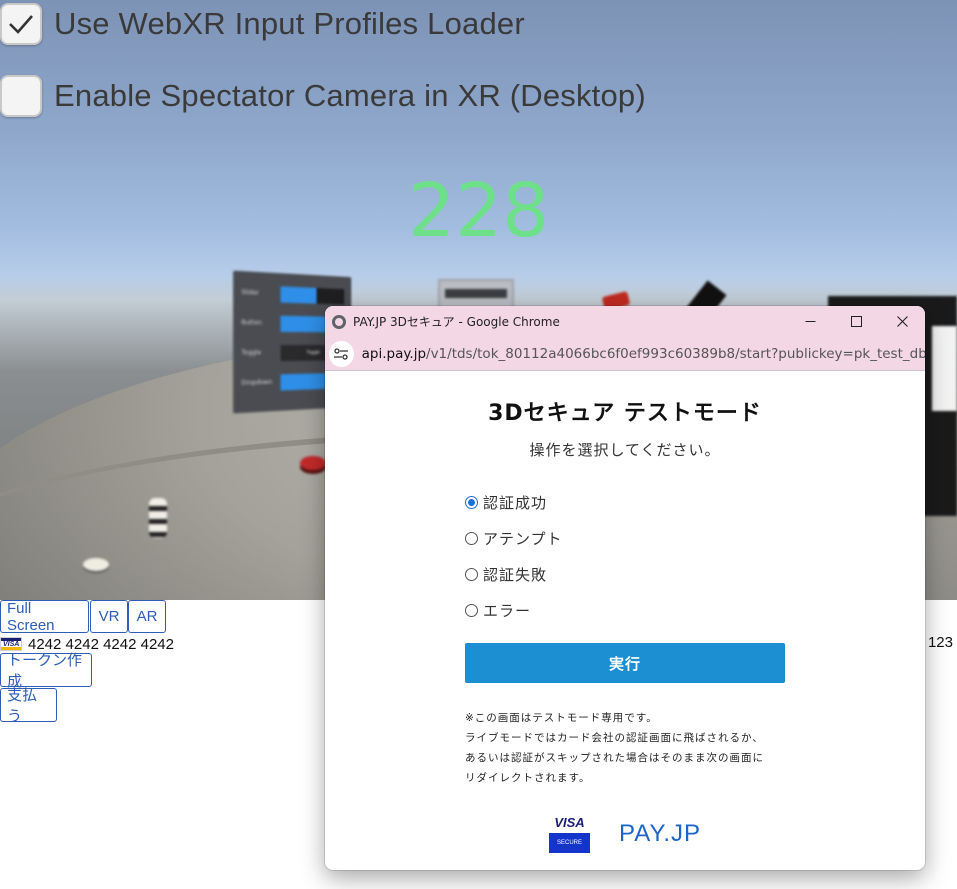  I want to click on webxr-input-profiles-label: Use WebXR Input Profiles Loader, so click(289, 23).